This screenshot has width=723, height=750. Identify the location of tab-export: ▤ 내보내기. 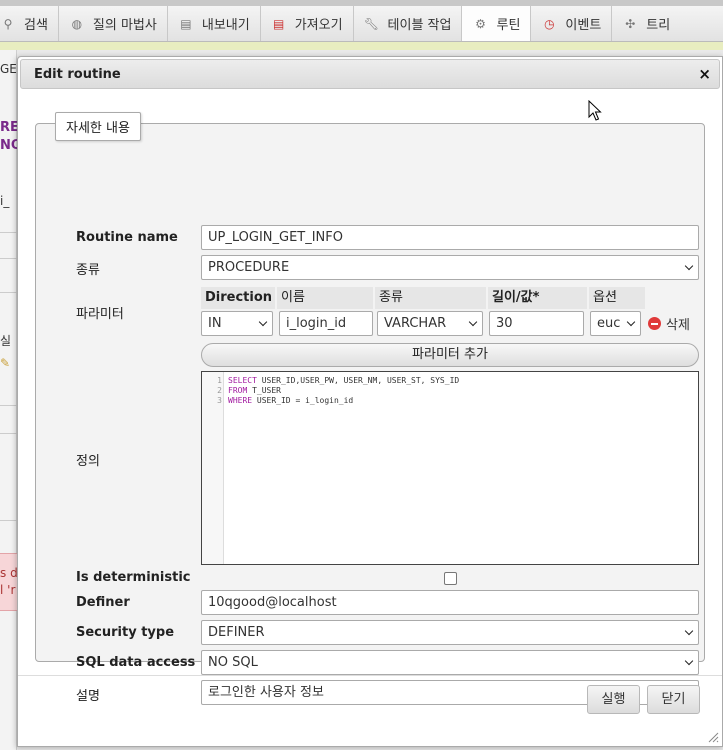
(214, 23).